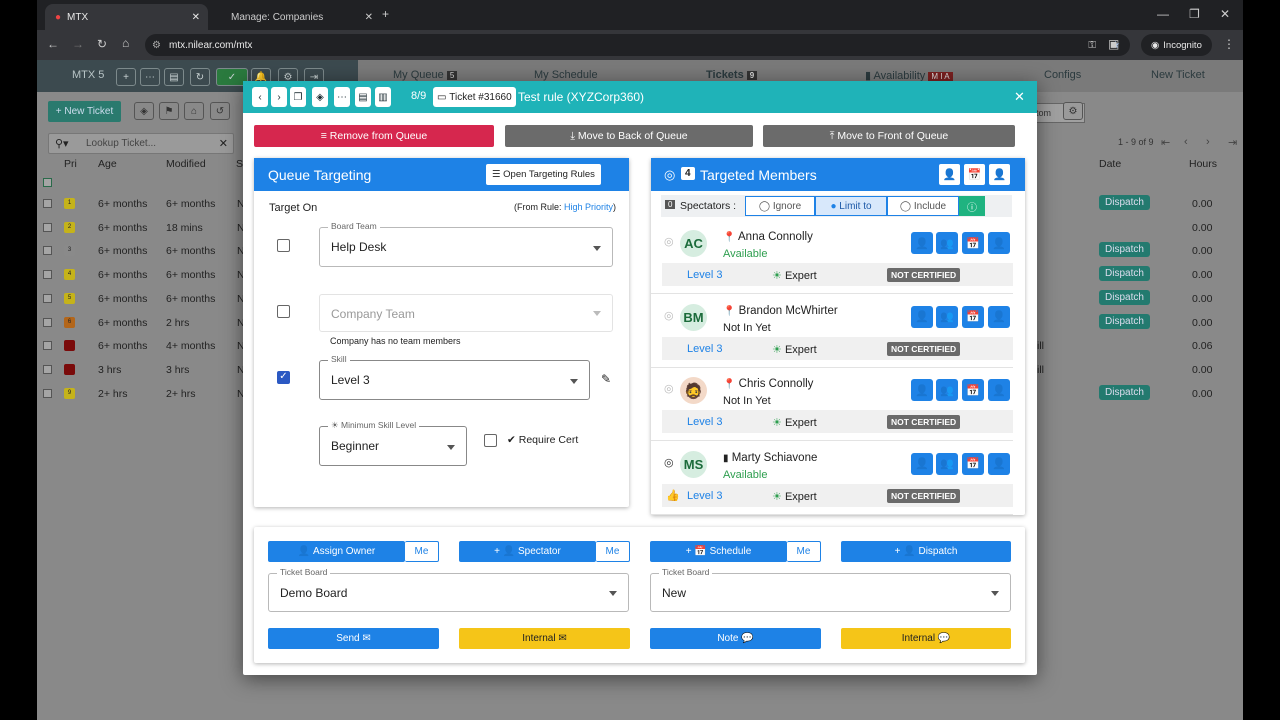  What do you see at coordinates (1186, 142) in the screenshot?
I see `prev-page-icon: ‹` at bounding box center [1186, 142].